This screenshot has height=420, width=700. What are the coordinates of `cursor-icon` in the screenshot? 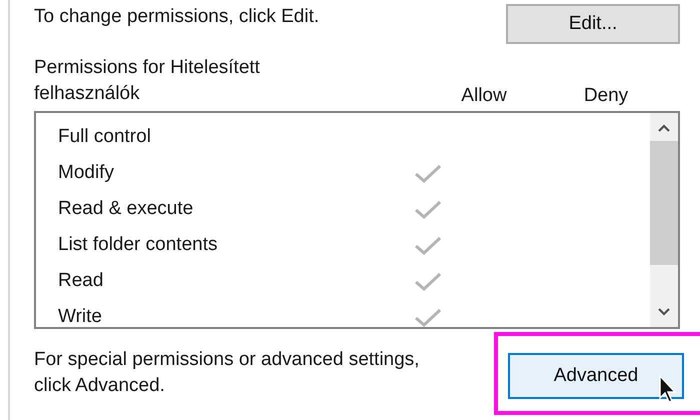 It's located at (668, 389).